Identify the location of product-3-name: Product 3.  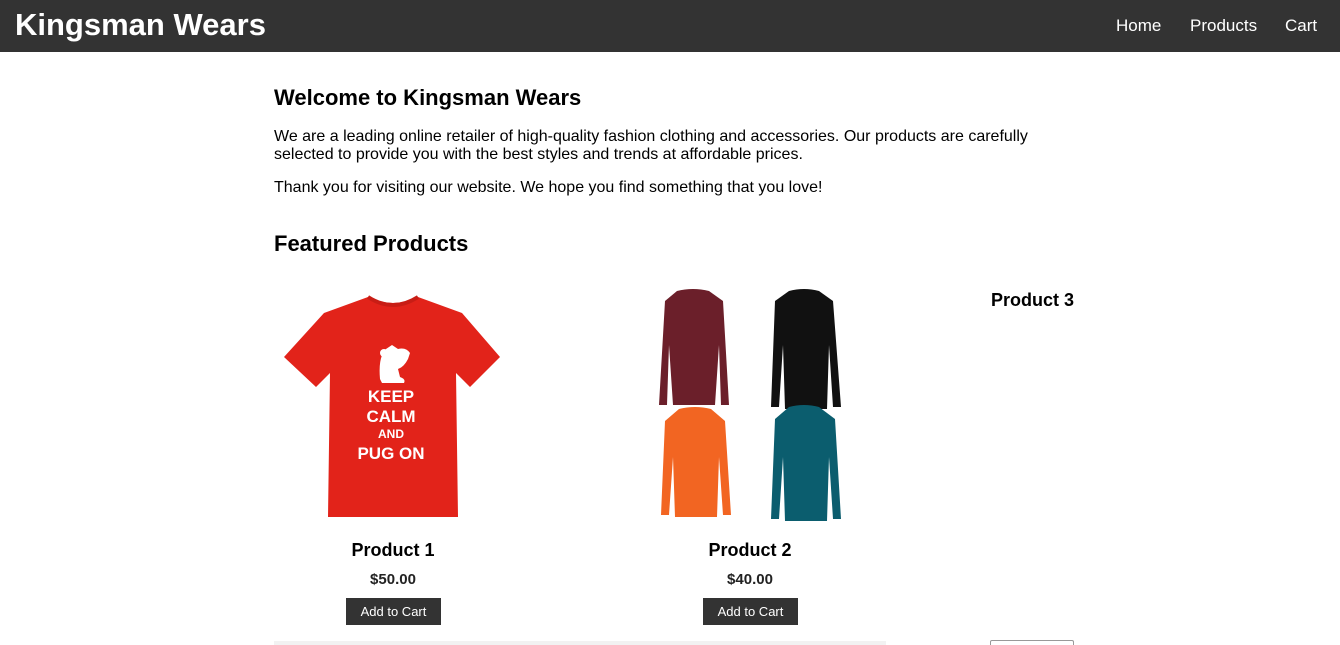
(1032, 300).